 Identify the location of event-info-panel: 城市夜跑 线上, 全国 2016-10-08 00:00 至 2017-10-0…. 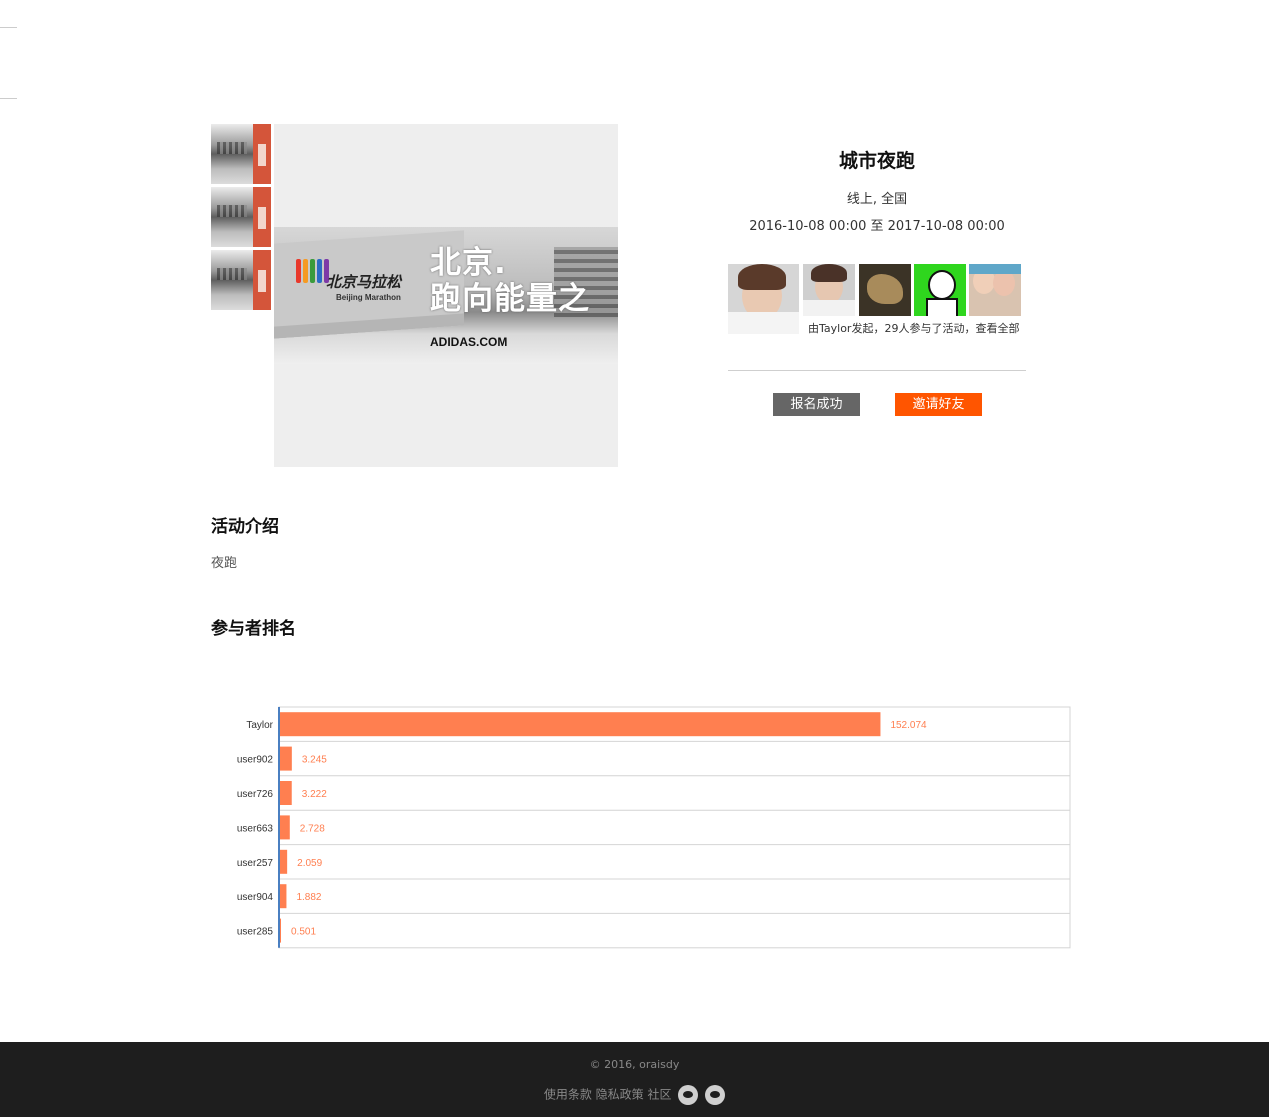
(877, 270).